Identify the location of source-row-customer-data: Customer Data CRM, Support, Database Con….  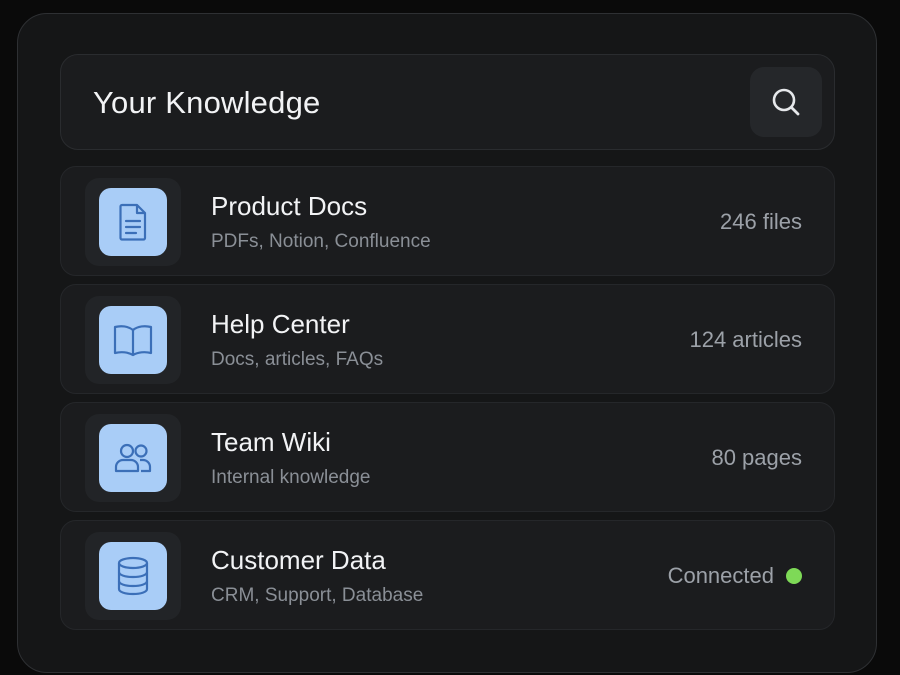
(447, 575).